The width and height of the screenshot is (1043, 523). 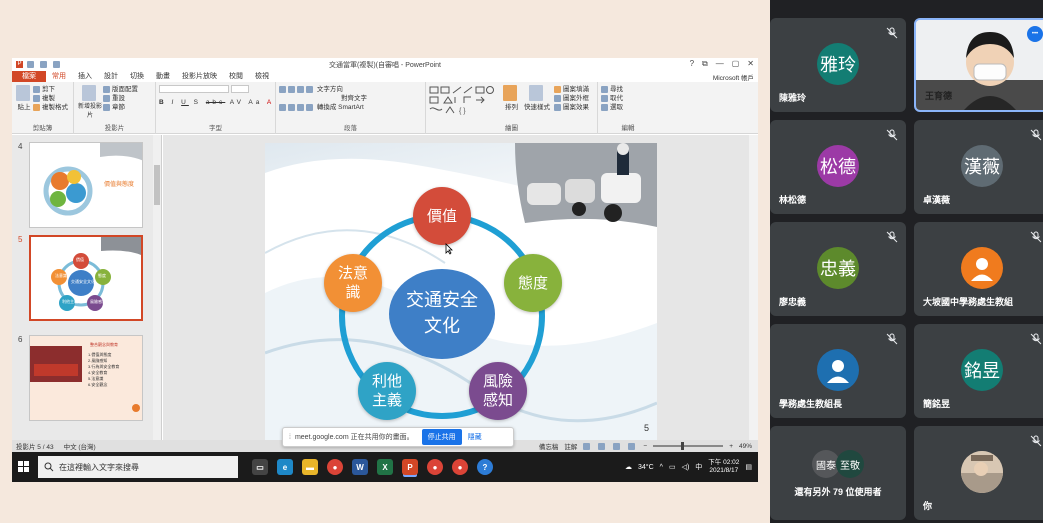 I want to click on weather-temp: 34°C, so click(x=646, y=467).